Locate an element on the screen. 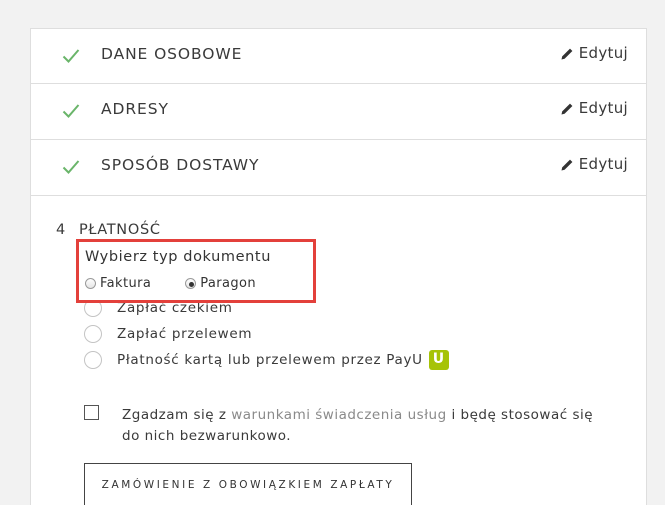 The height and width of the screenshot is (505, 665). edit-addresses-link: Edytuj is located at coordinates (594, 108).